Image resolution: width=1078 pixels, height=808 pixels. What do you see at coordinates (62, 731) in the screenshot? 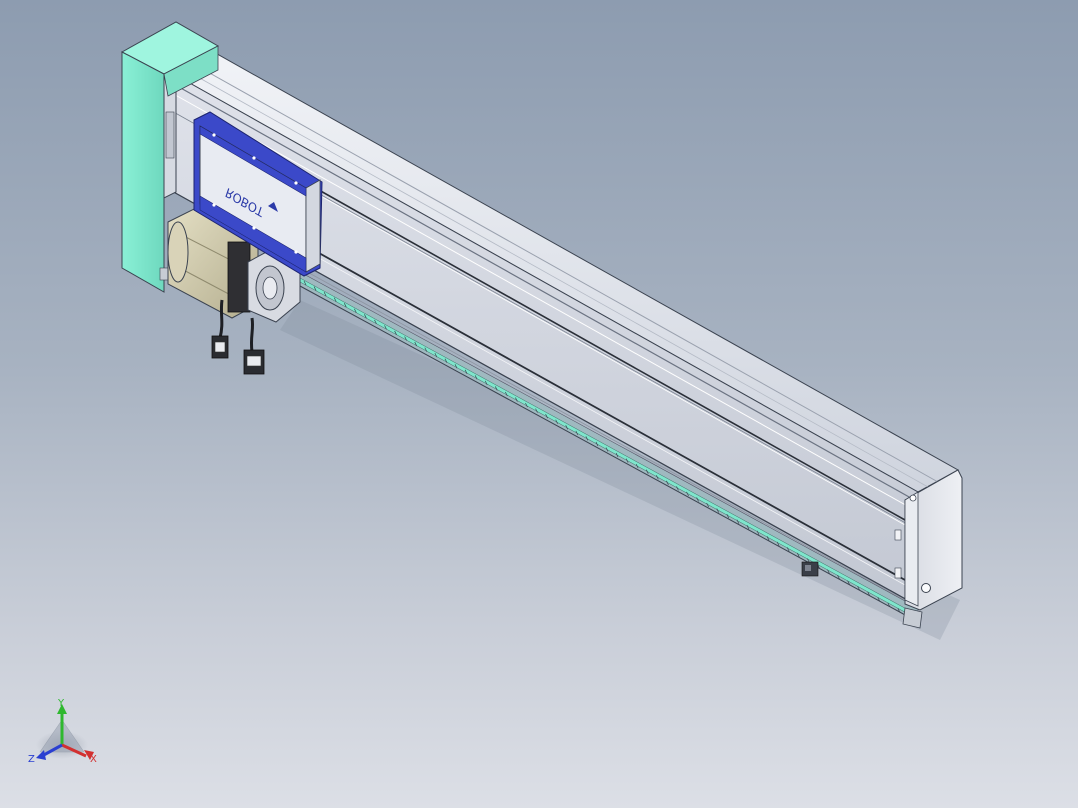
I see `view-orientation-triad: Y X Z` at bounding box center [62, 731].